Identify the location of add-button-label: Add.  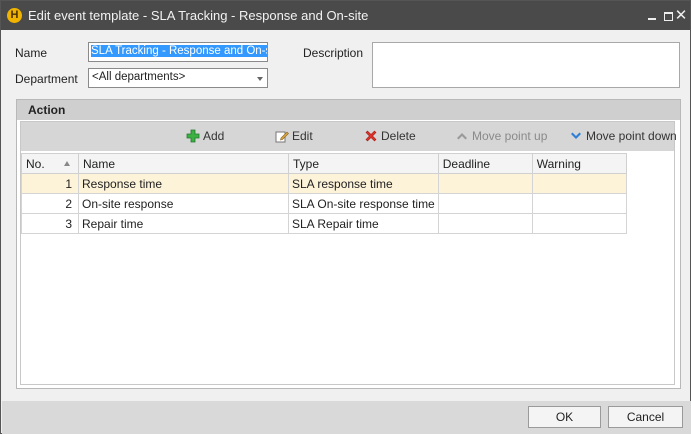
(214, 136).